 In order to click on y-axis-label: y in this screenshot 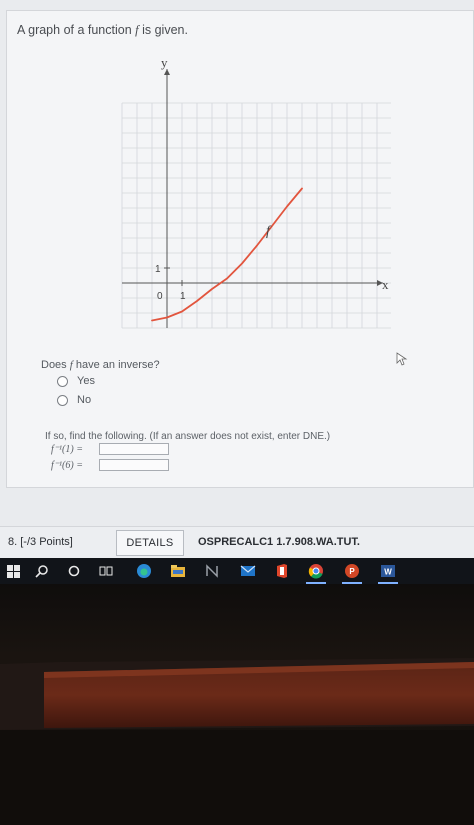, I will do `click(164, 62)`.